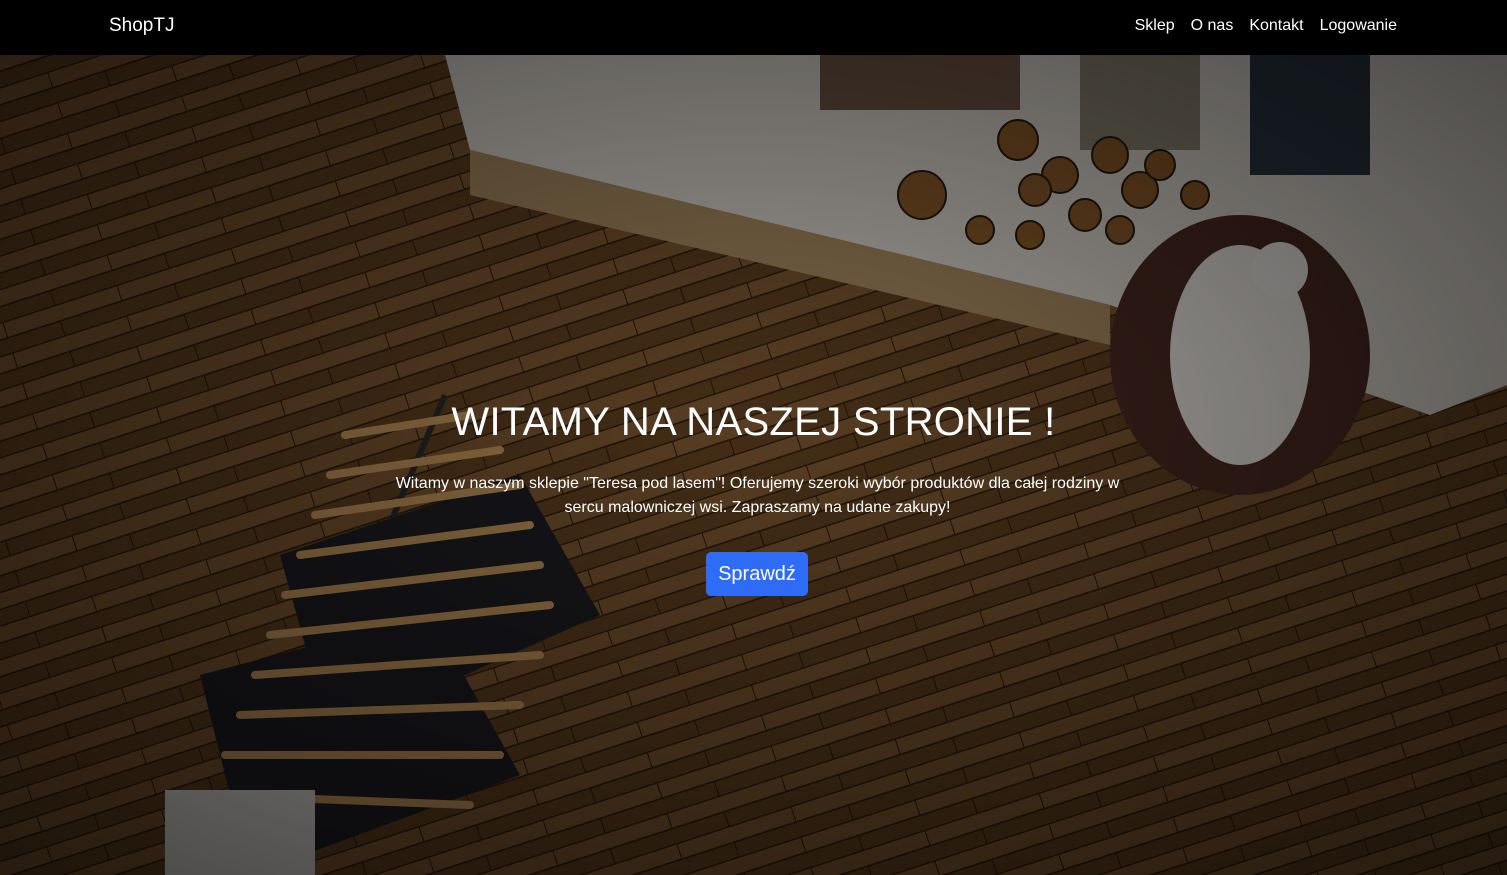 The image size is (1507, 875). Describe the element at coordinates (1155, 26) in the screenshot. I see `nav-link-sklep: Sklep` at that location.